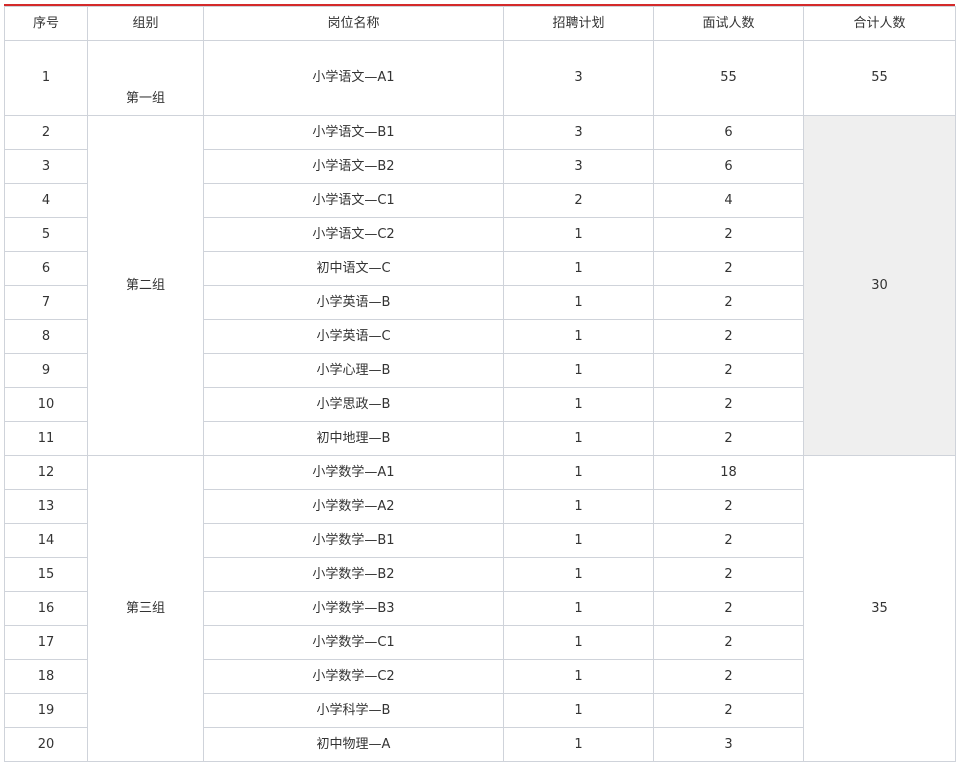 The image size is (958, 762). What do you see at coordinates (46, 472) in the screenshot?
I see `cell-index: 12` at bounding box center [46, 472].